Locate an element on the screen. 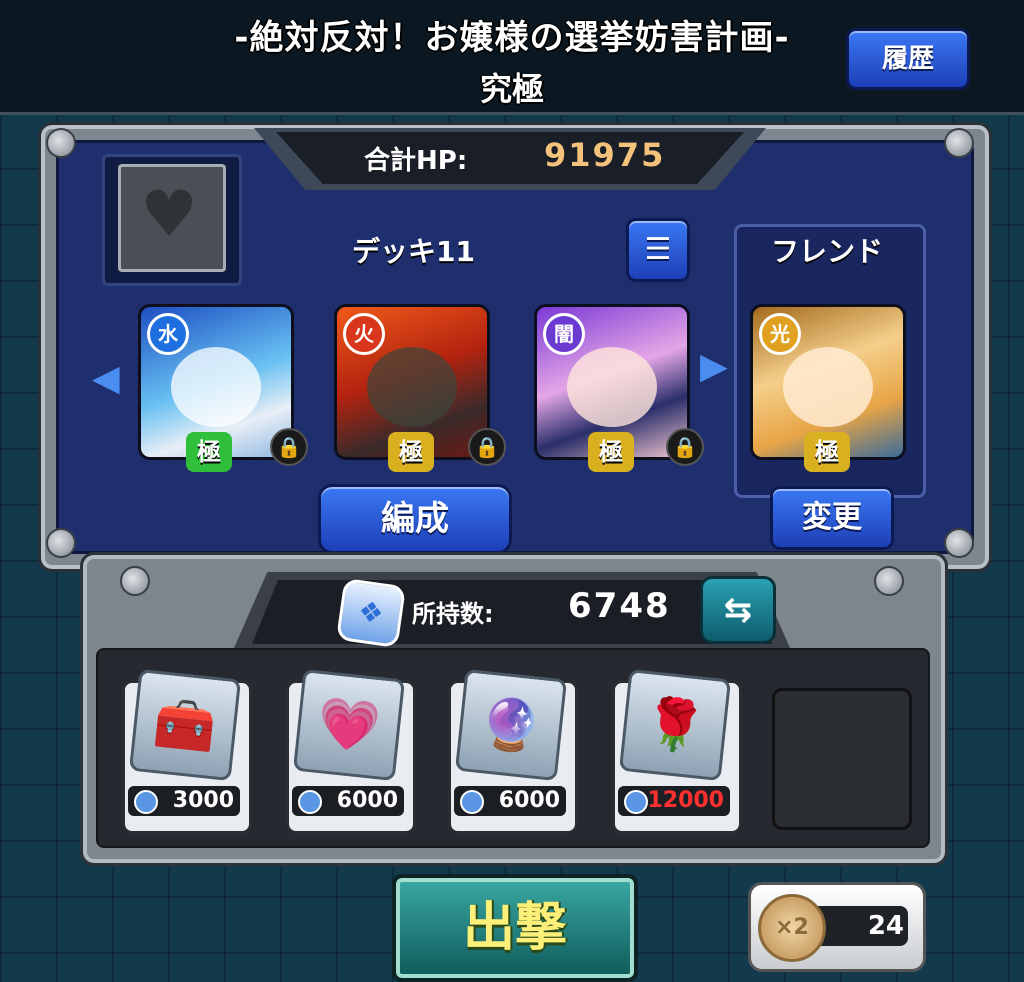 Image resolution: width=1024 pixels, height=982 pixels. list-icon: ☰ is located at coordinates (658, 249).